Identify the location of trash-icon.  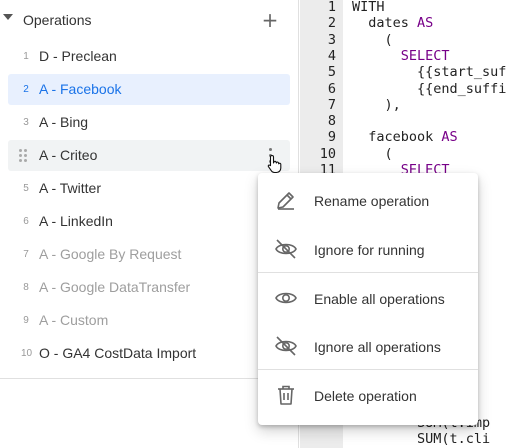
(286, 395).